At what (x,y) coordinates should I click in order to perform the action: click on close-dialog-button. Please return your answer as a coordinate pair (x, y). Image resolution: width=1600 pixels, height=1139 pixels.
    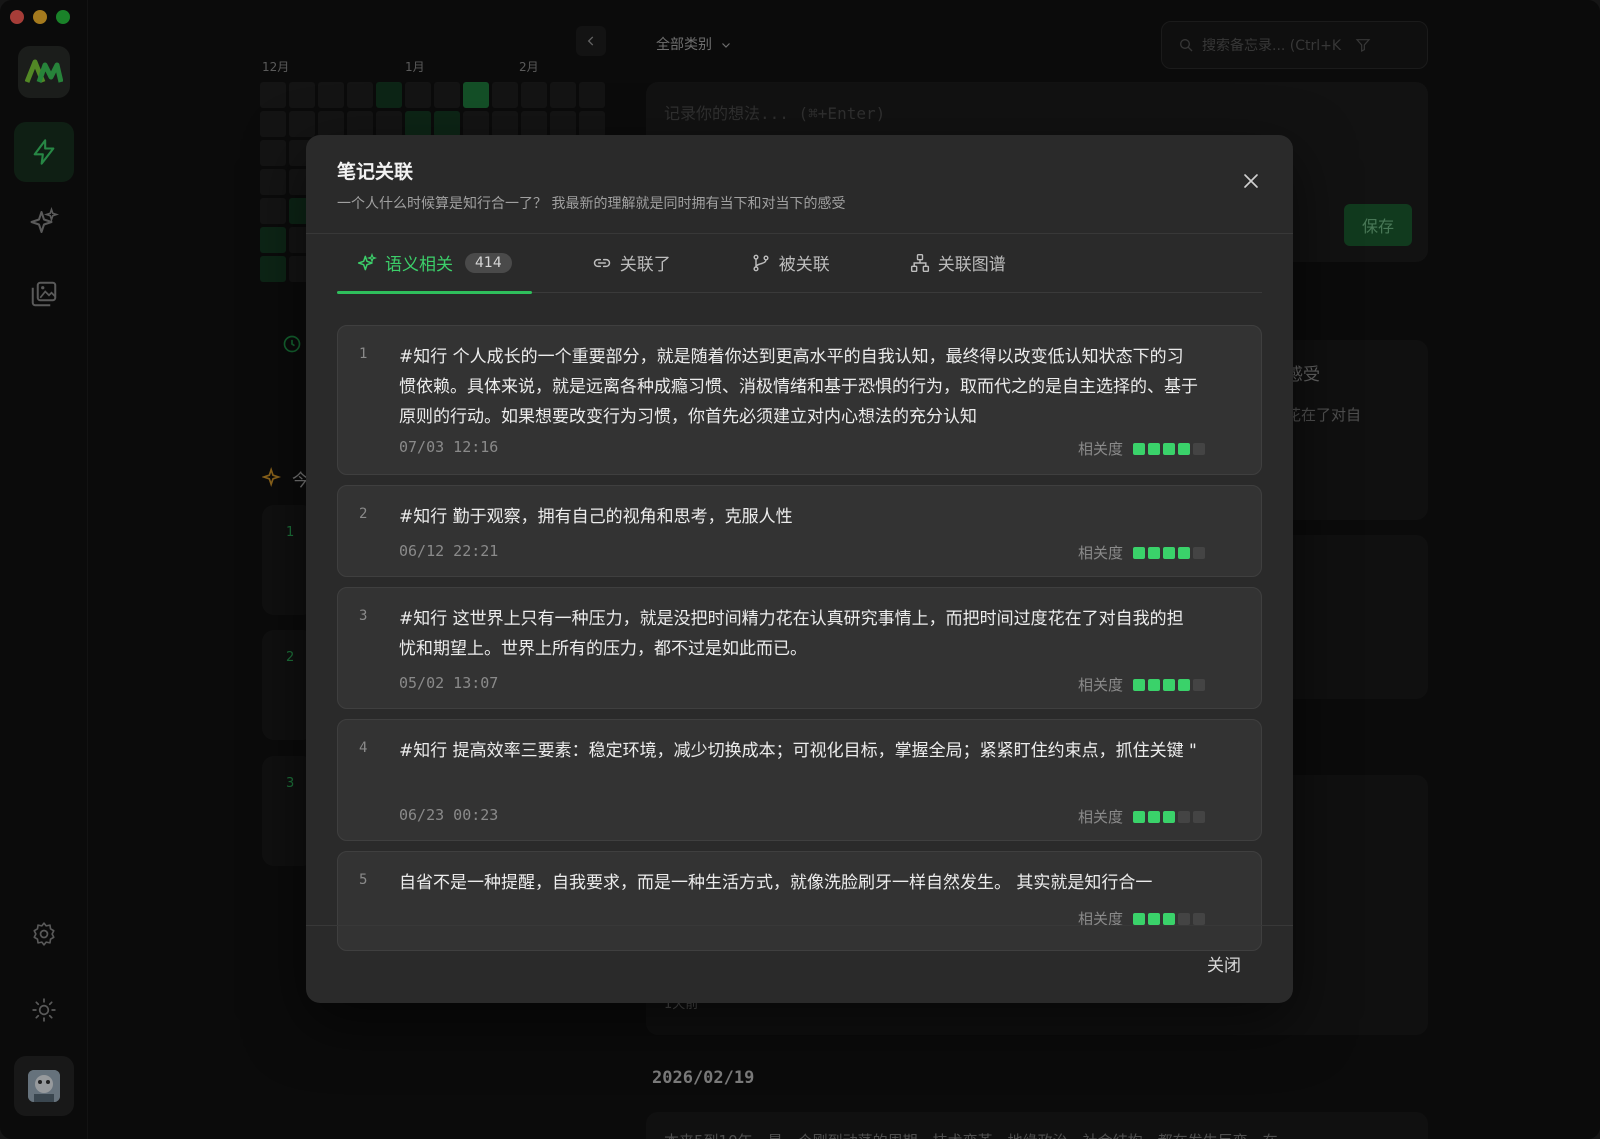
    Looking at the image, I should click on (1251, 181).